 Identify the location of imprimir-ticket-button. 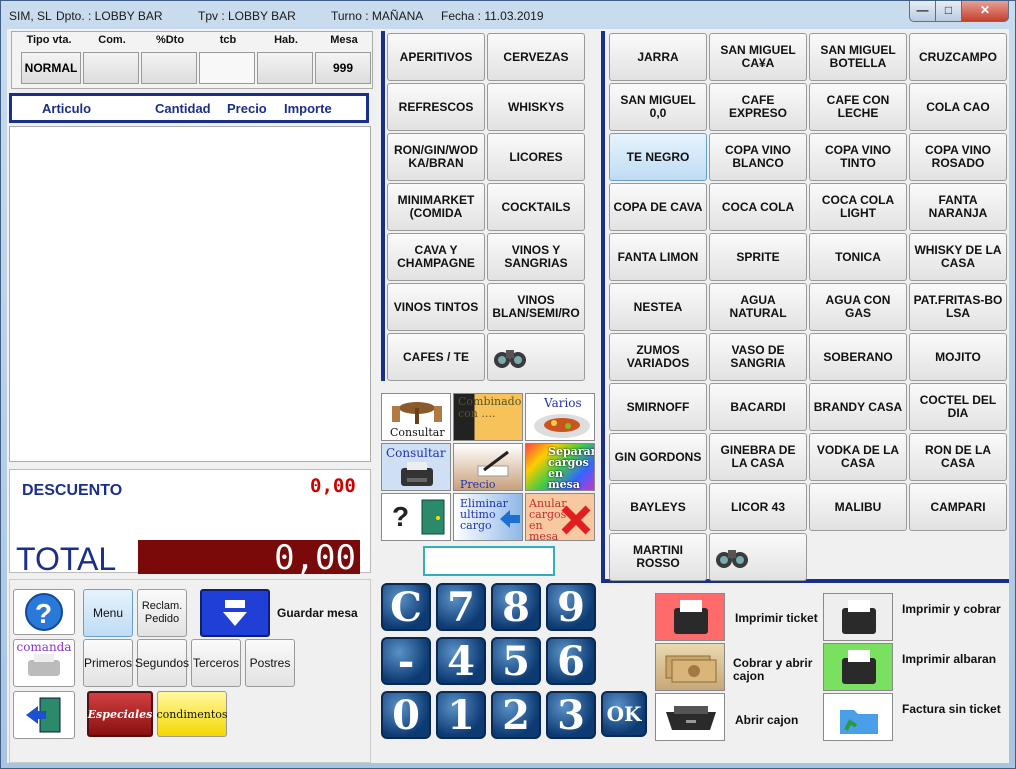
(690, 617).